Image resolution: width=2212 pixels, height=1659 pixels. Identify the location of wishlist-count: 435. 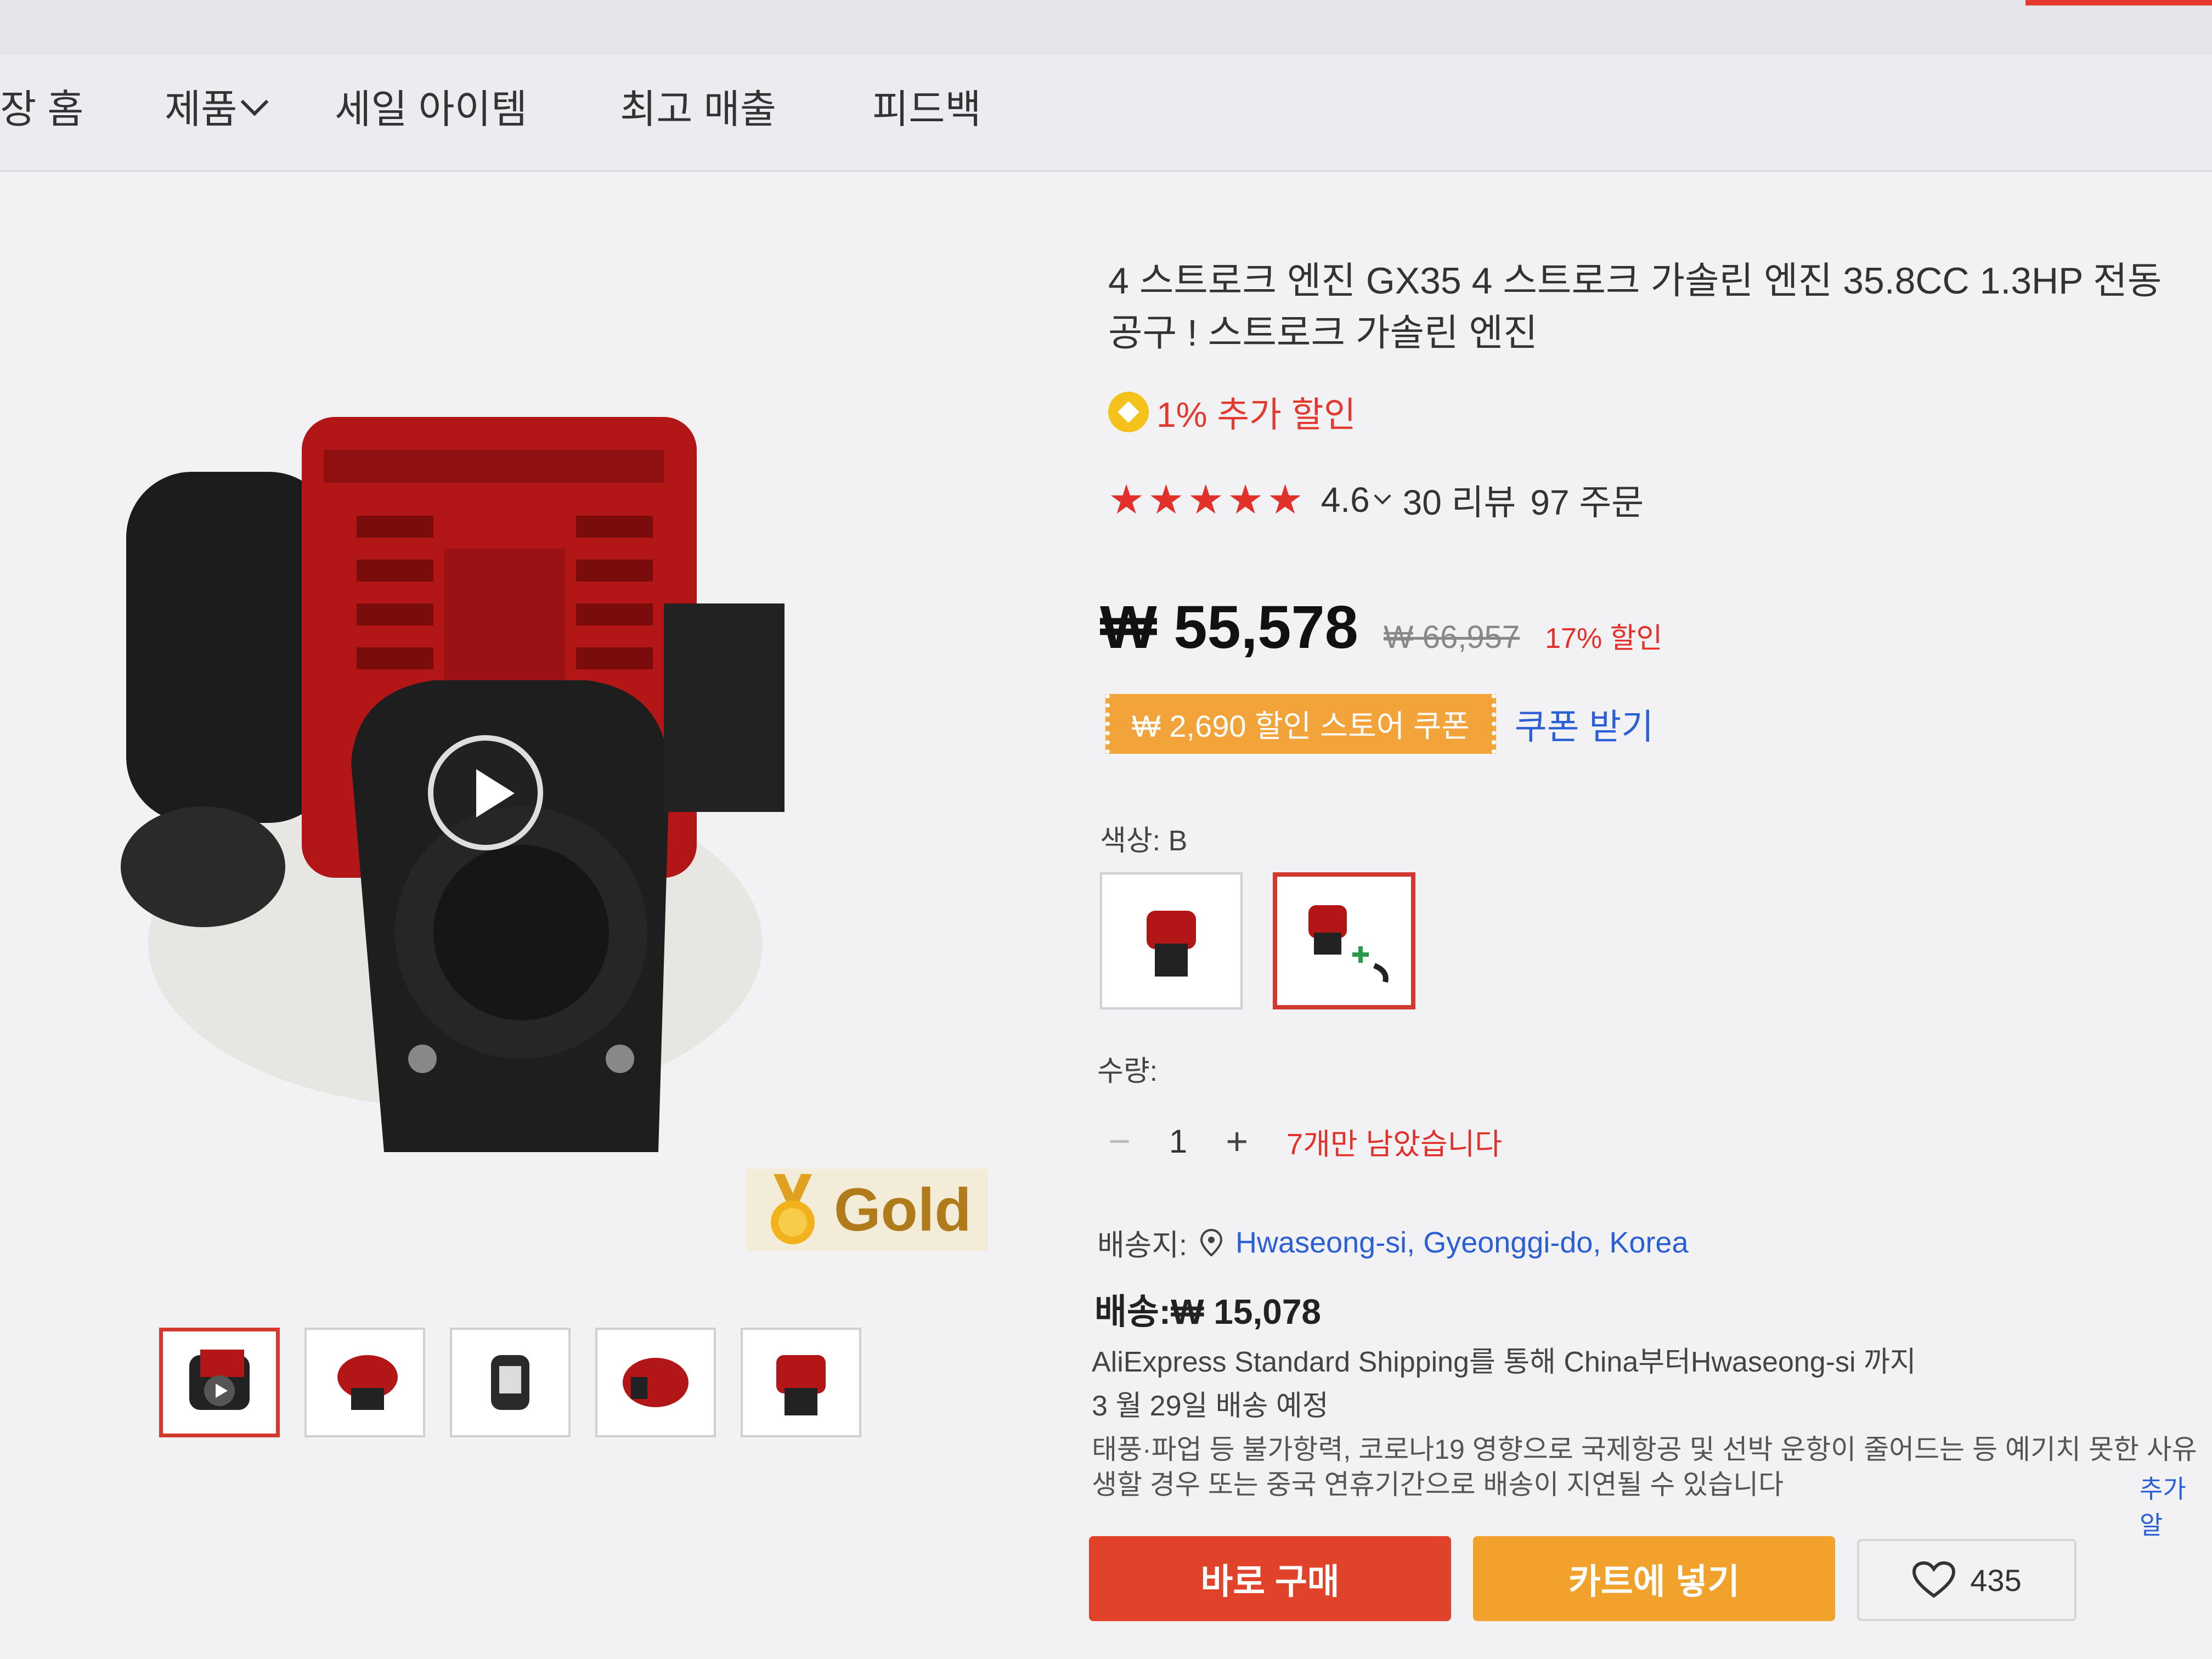
(1996, 1580).